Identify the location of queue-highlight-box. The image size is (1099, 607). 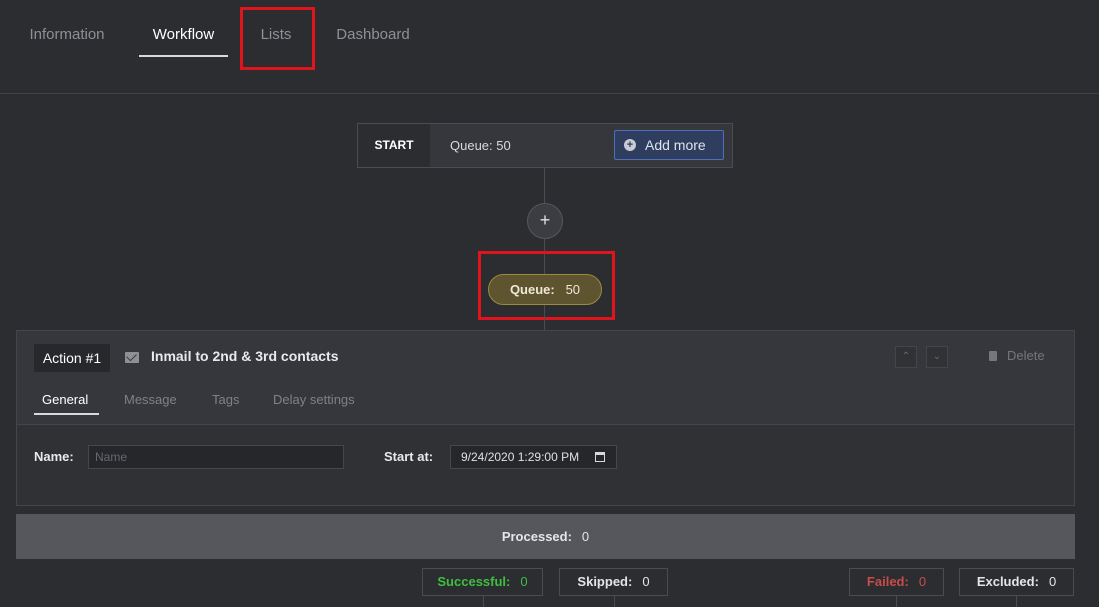
(546, 285).